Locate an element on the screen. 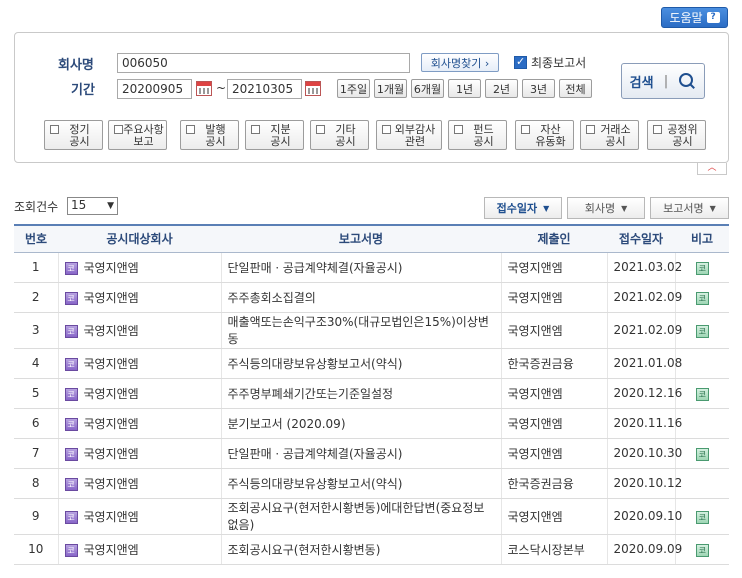 This screenshot has width=742, height=578. row-report-link: 매출액또는손익구조30%(대규모법인은15%)이상변동 is located at coordinates (361, 330).